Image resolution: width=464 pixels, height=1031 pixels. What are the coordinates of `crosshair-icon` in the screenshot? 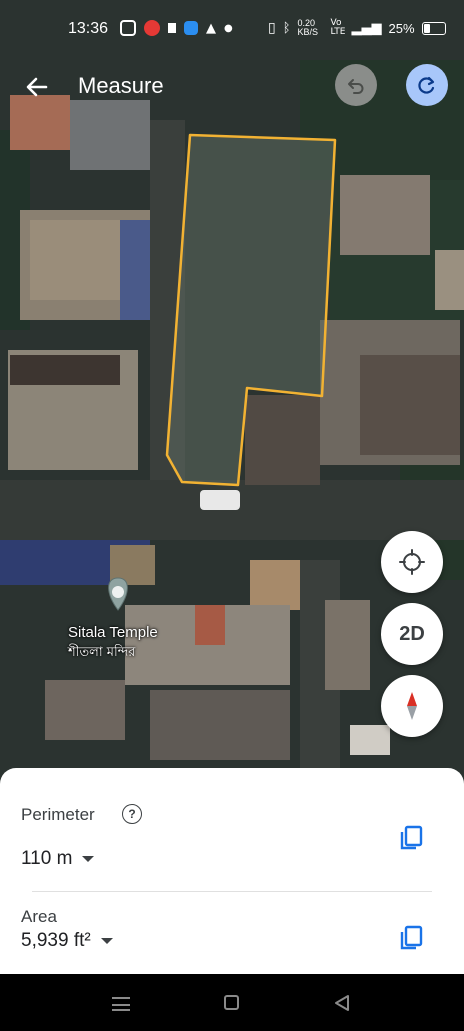 It's located at (412, 562).